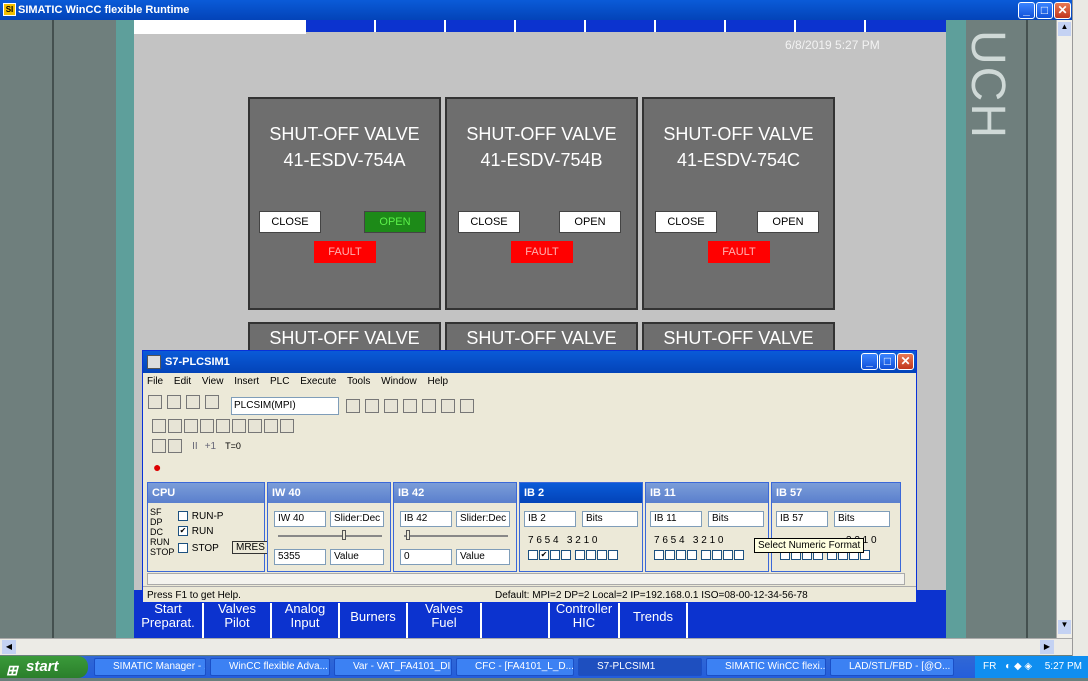 This screenshot has height=681, width=1088. What do you see at coordinates (155, 381) in the screenshot?
I see `menu-file: File` at bounding box center [155, 381].